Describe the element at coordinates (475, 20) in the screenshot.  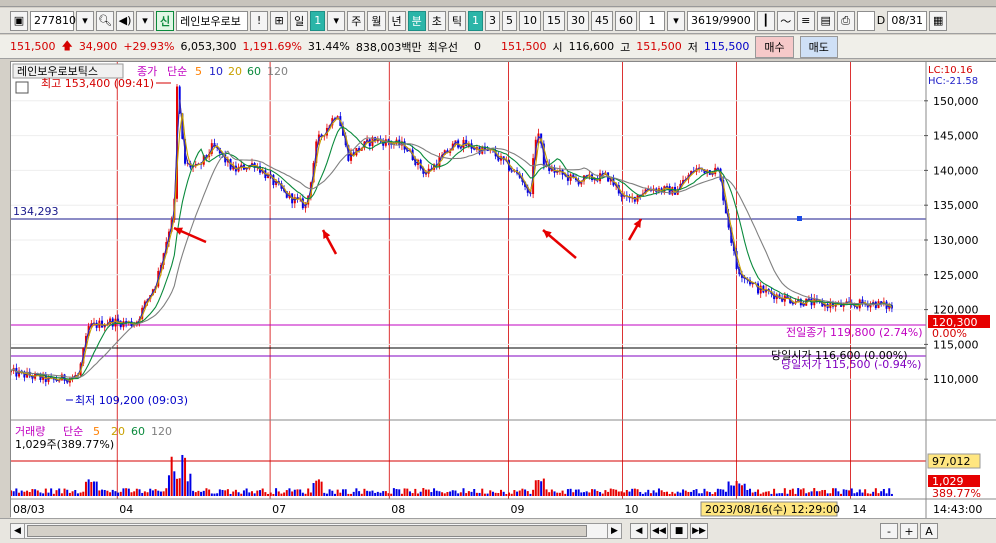
I see `interval-1-button: 1` at that location.